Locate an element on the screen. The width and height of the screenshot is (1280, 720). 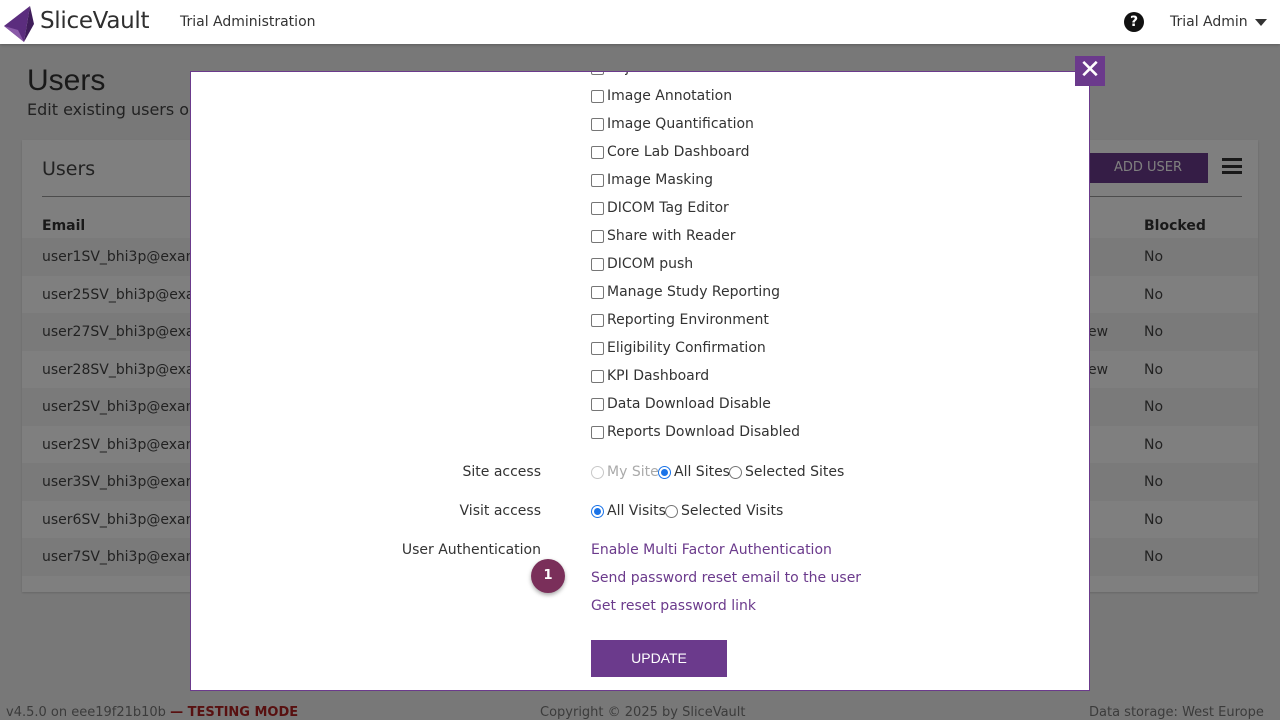
radio-label-my-site: My Site is located at coordinates (633, 472).